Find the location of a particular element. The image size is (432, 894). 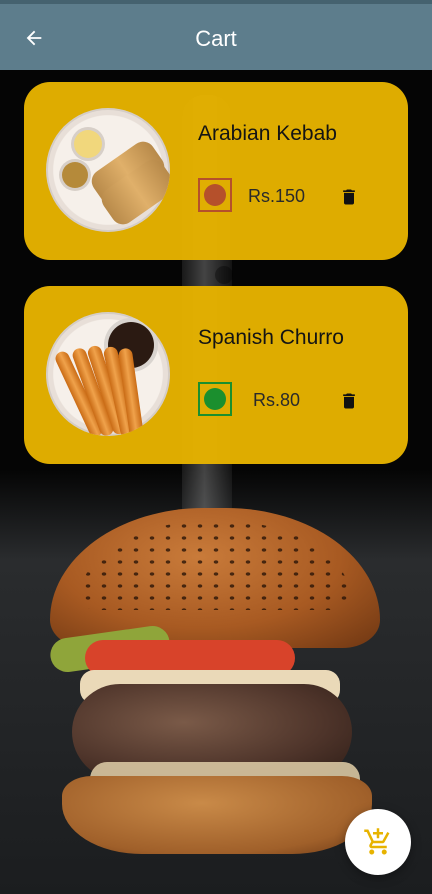

page-title: Cart is located at coordinates (216, 38).